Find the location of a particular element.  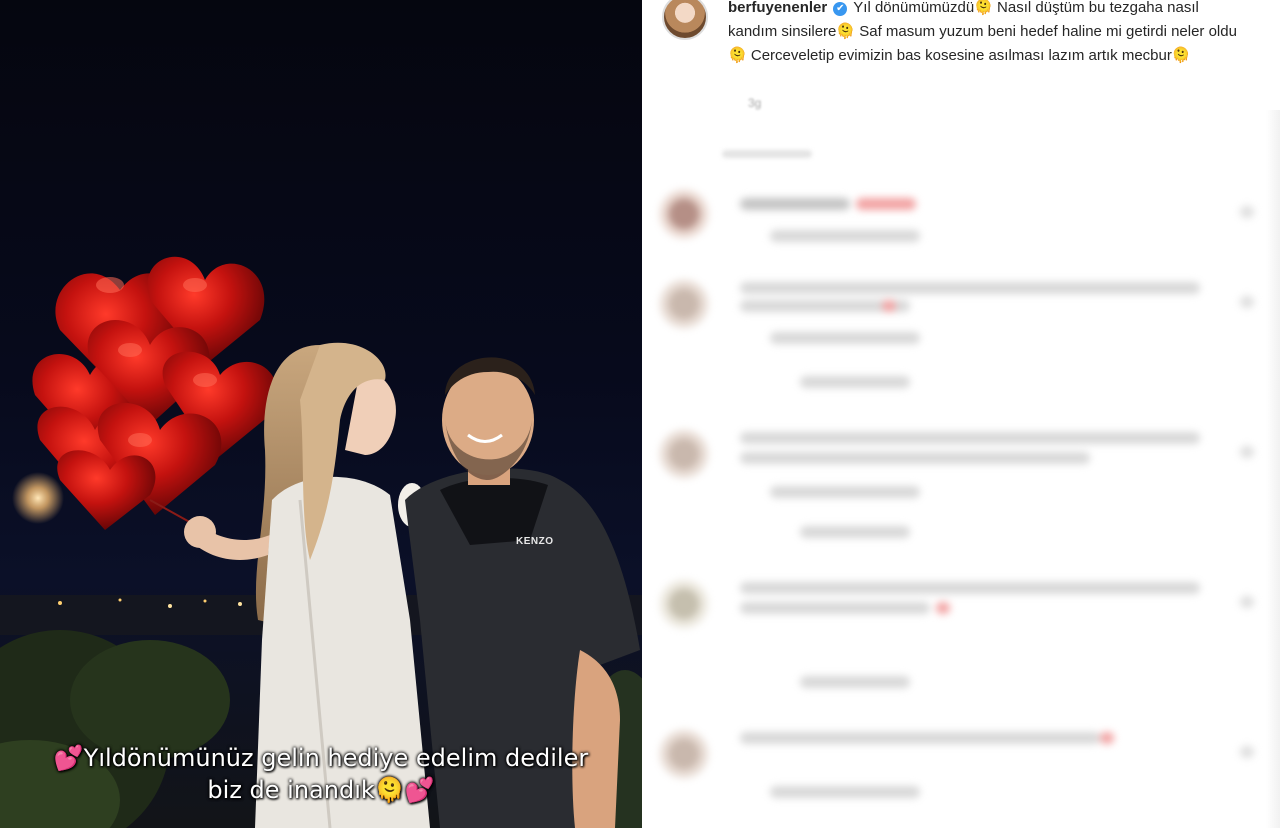

blurred-divider is located at coordinates (767, 154).